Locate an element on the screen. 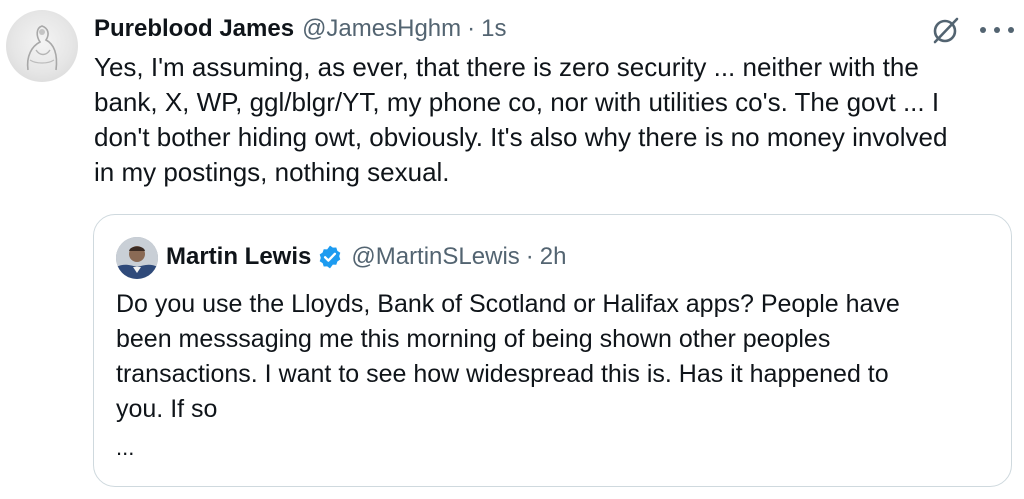  post-header: Pureblood James @JamesHghm · 1s is located at coordinates (300, 29).